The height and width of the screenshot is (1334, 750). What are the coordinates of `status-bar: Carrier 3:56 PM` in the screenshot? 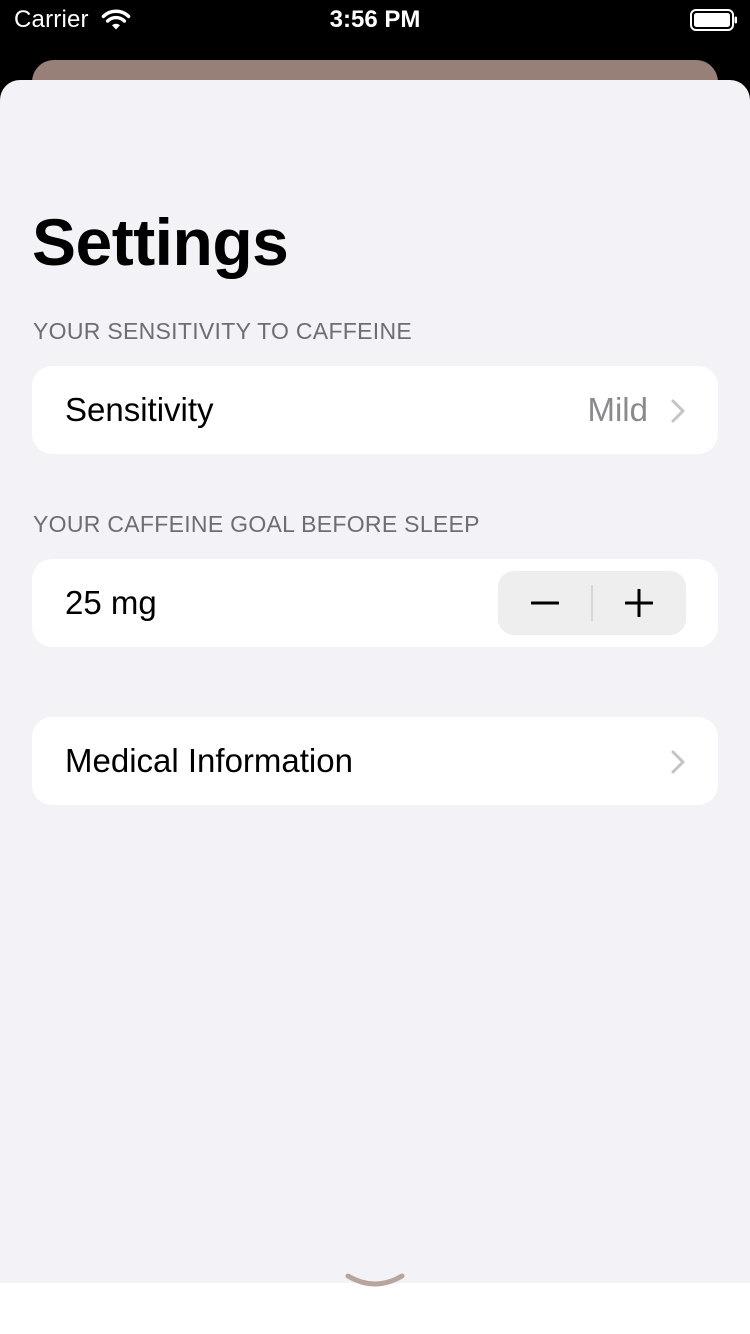 It's located at (375, 22).